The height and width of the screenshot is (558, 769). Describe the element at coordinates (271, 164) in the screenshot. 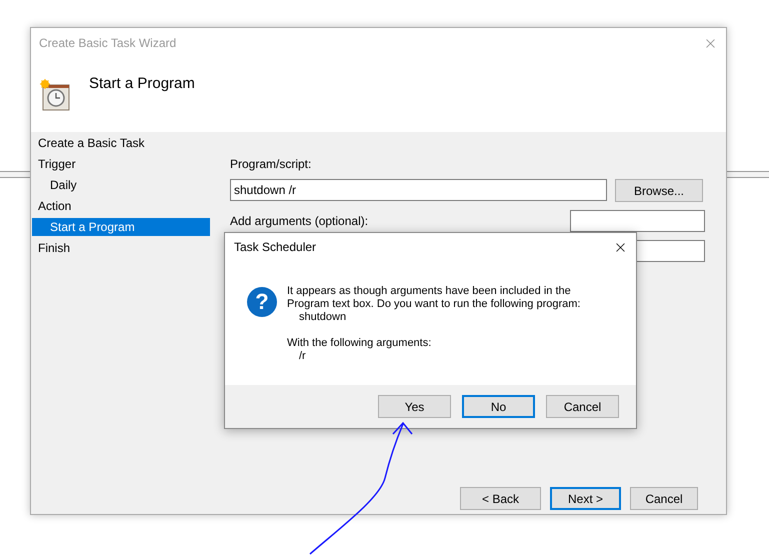

I see `program-label: Program/script:` at that location.